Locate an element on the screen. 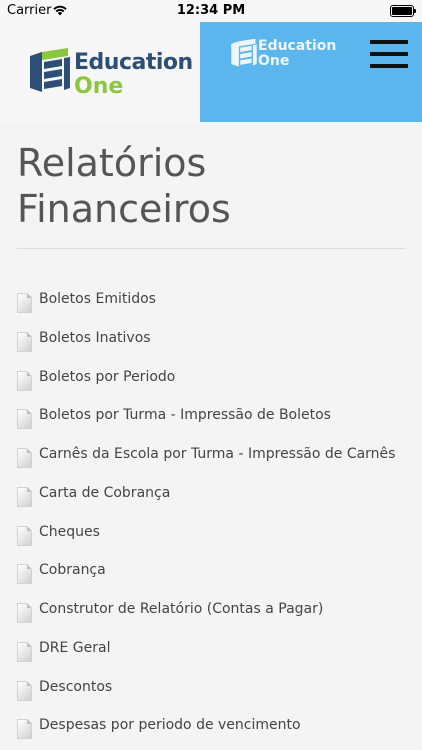 Image resolution: width=422 pixels, height=750 pixels. app-header: Education One Education One is located at coordinates (211, 72).